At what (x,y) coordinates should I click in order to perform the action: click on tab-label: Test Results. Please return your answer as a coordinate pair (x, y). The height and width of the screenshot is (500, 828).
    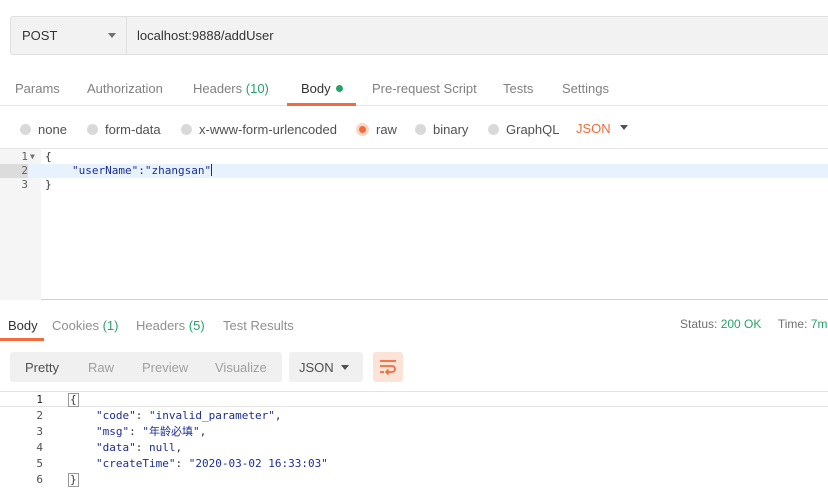
    Looking at the image, I should click on (258, 325).